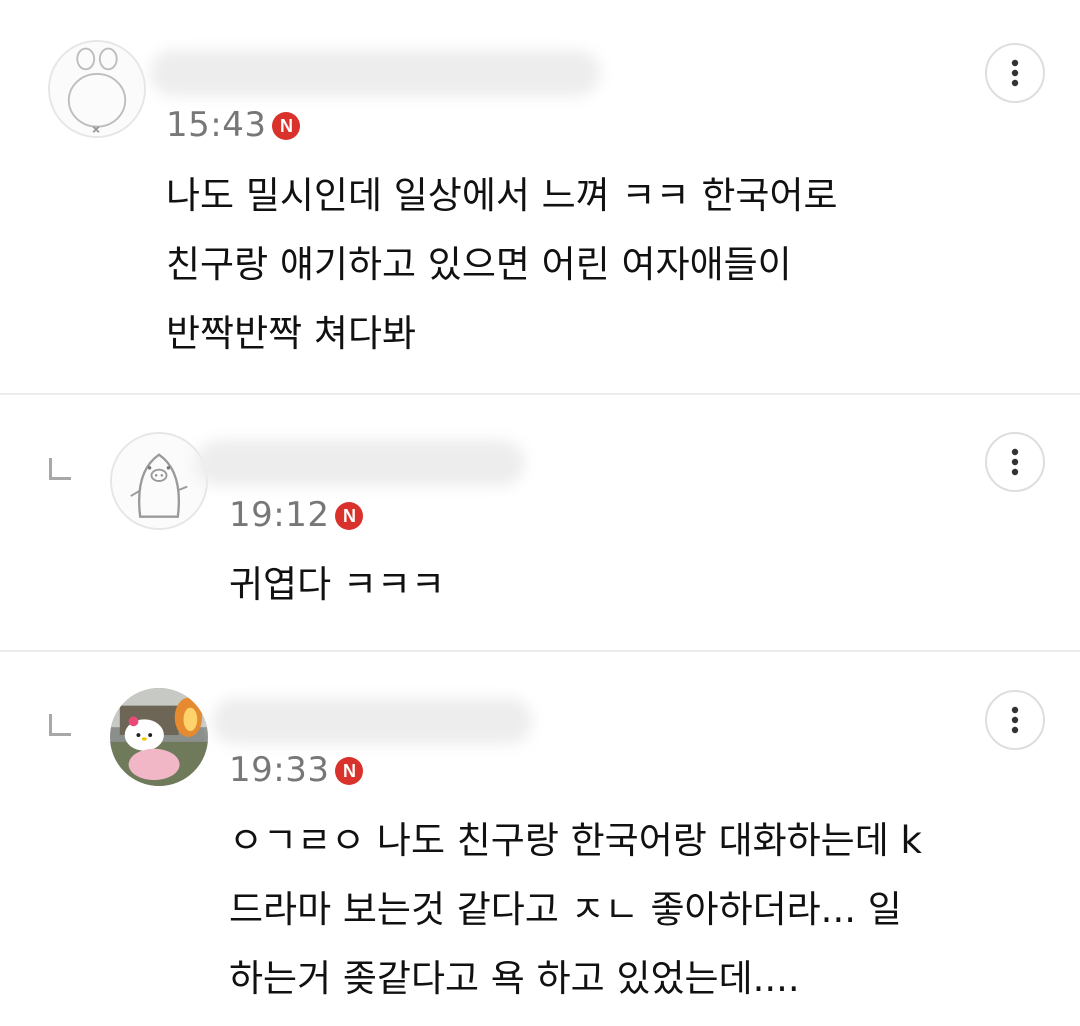 This screenshot has height=1026, width=1080. Describe the element at coordinates (337, 584) in the screenshot. I see `comment-text: 귀엽다 ㅋㅋㅋ` at that location.